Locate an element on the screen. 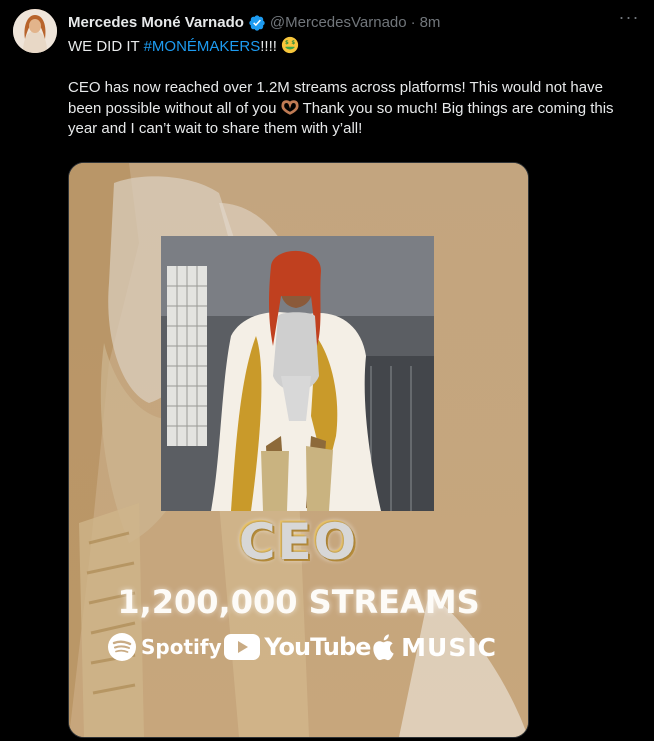 The height and width of the screenshot is (741, 654). platform-spotify: Spotify is located at coordinates (164, 647).